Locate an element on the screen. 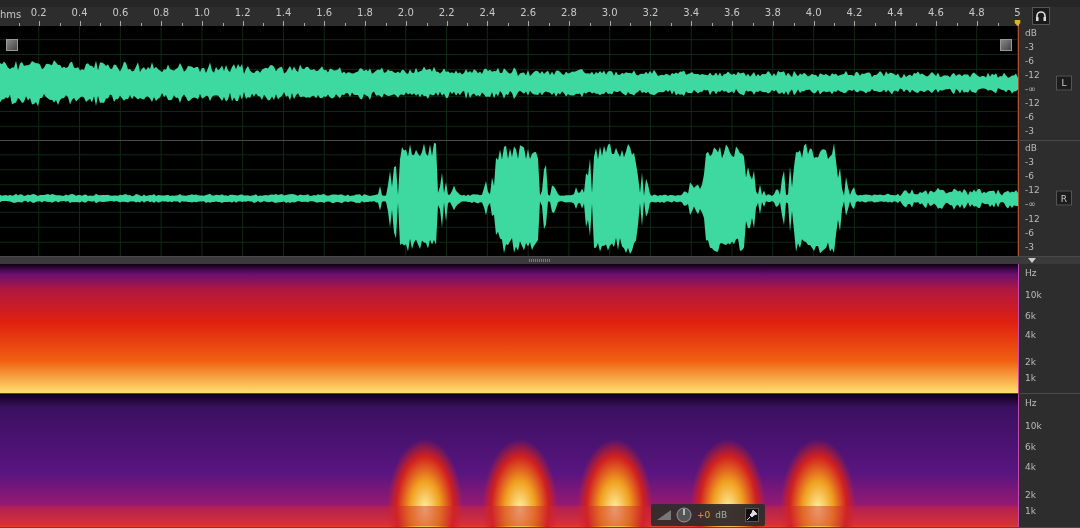 Image resolution: width=1080 pixels, height=528 pixels. divider-grip-icon is located at coordinates (540, 260).